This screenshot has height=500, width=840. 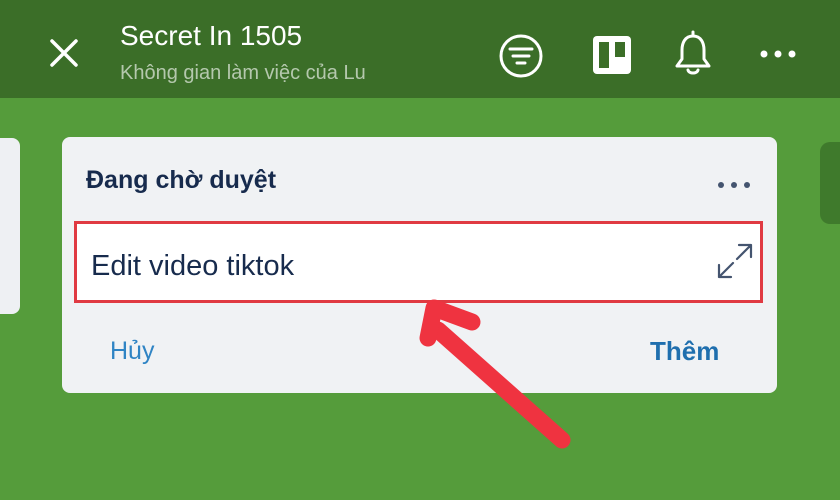 I want to click on list-title: Đang chờ duyệt, so click(x=181, y=180).